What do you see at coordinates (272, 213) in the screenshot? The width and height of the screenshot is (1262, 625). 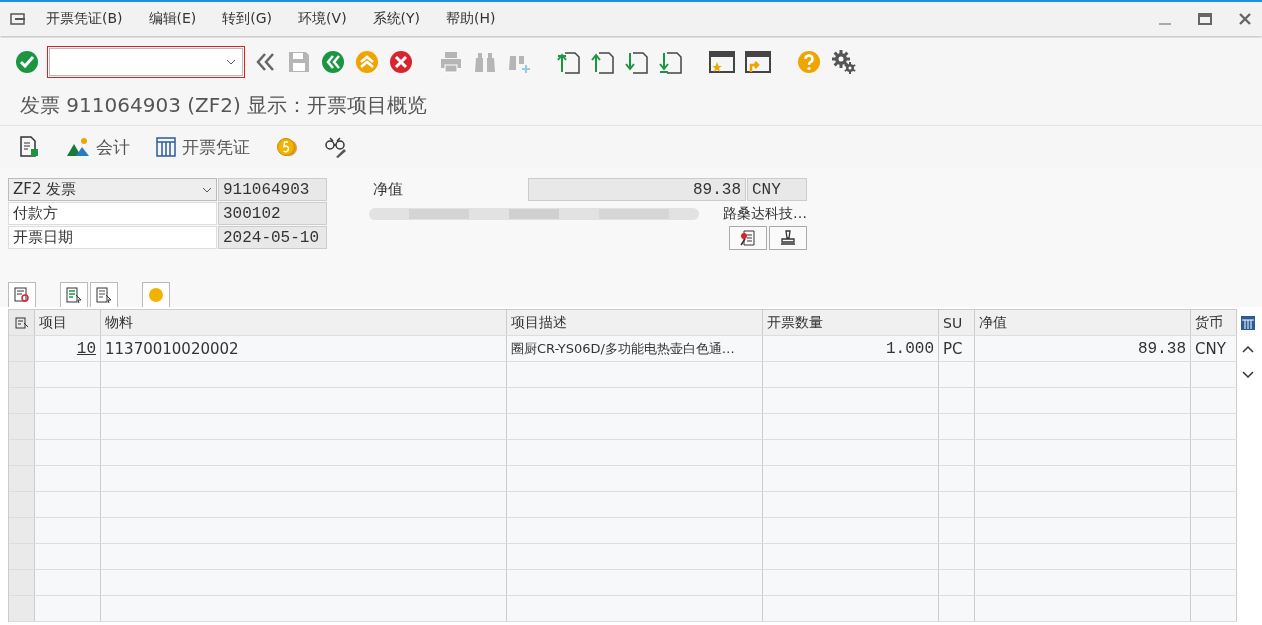 I see `payer-field: 300102` at bounding box center [272, 213].